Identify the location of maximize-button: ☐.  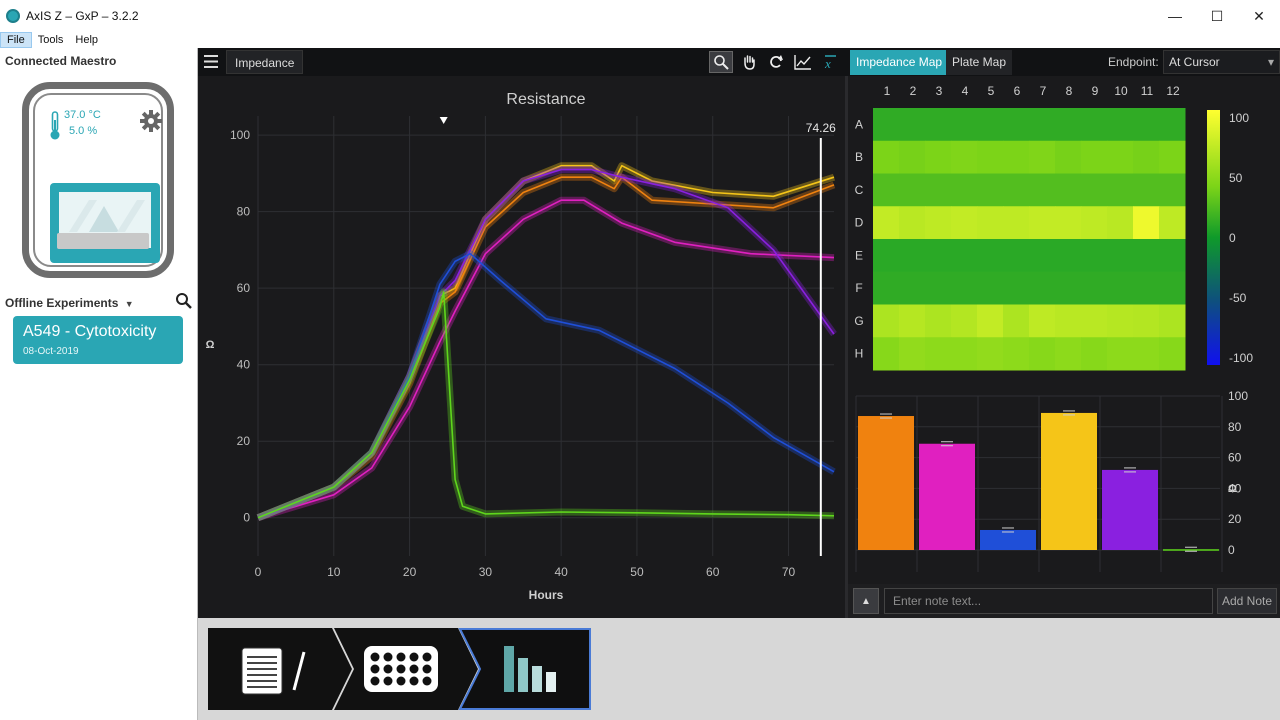
(1217, 16).